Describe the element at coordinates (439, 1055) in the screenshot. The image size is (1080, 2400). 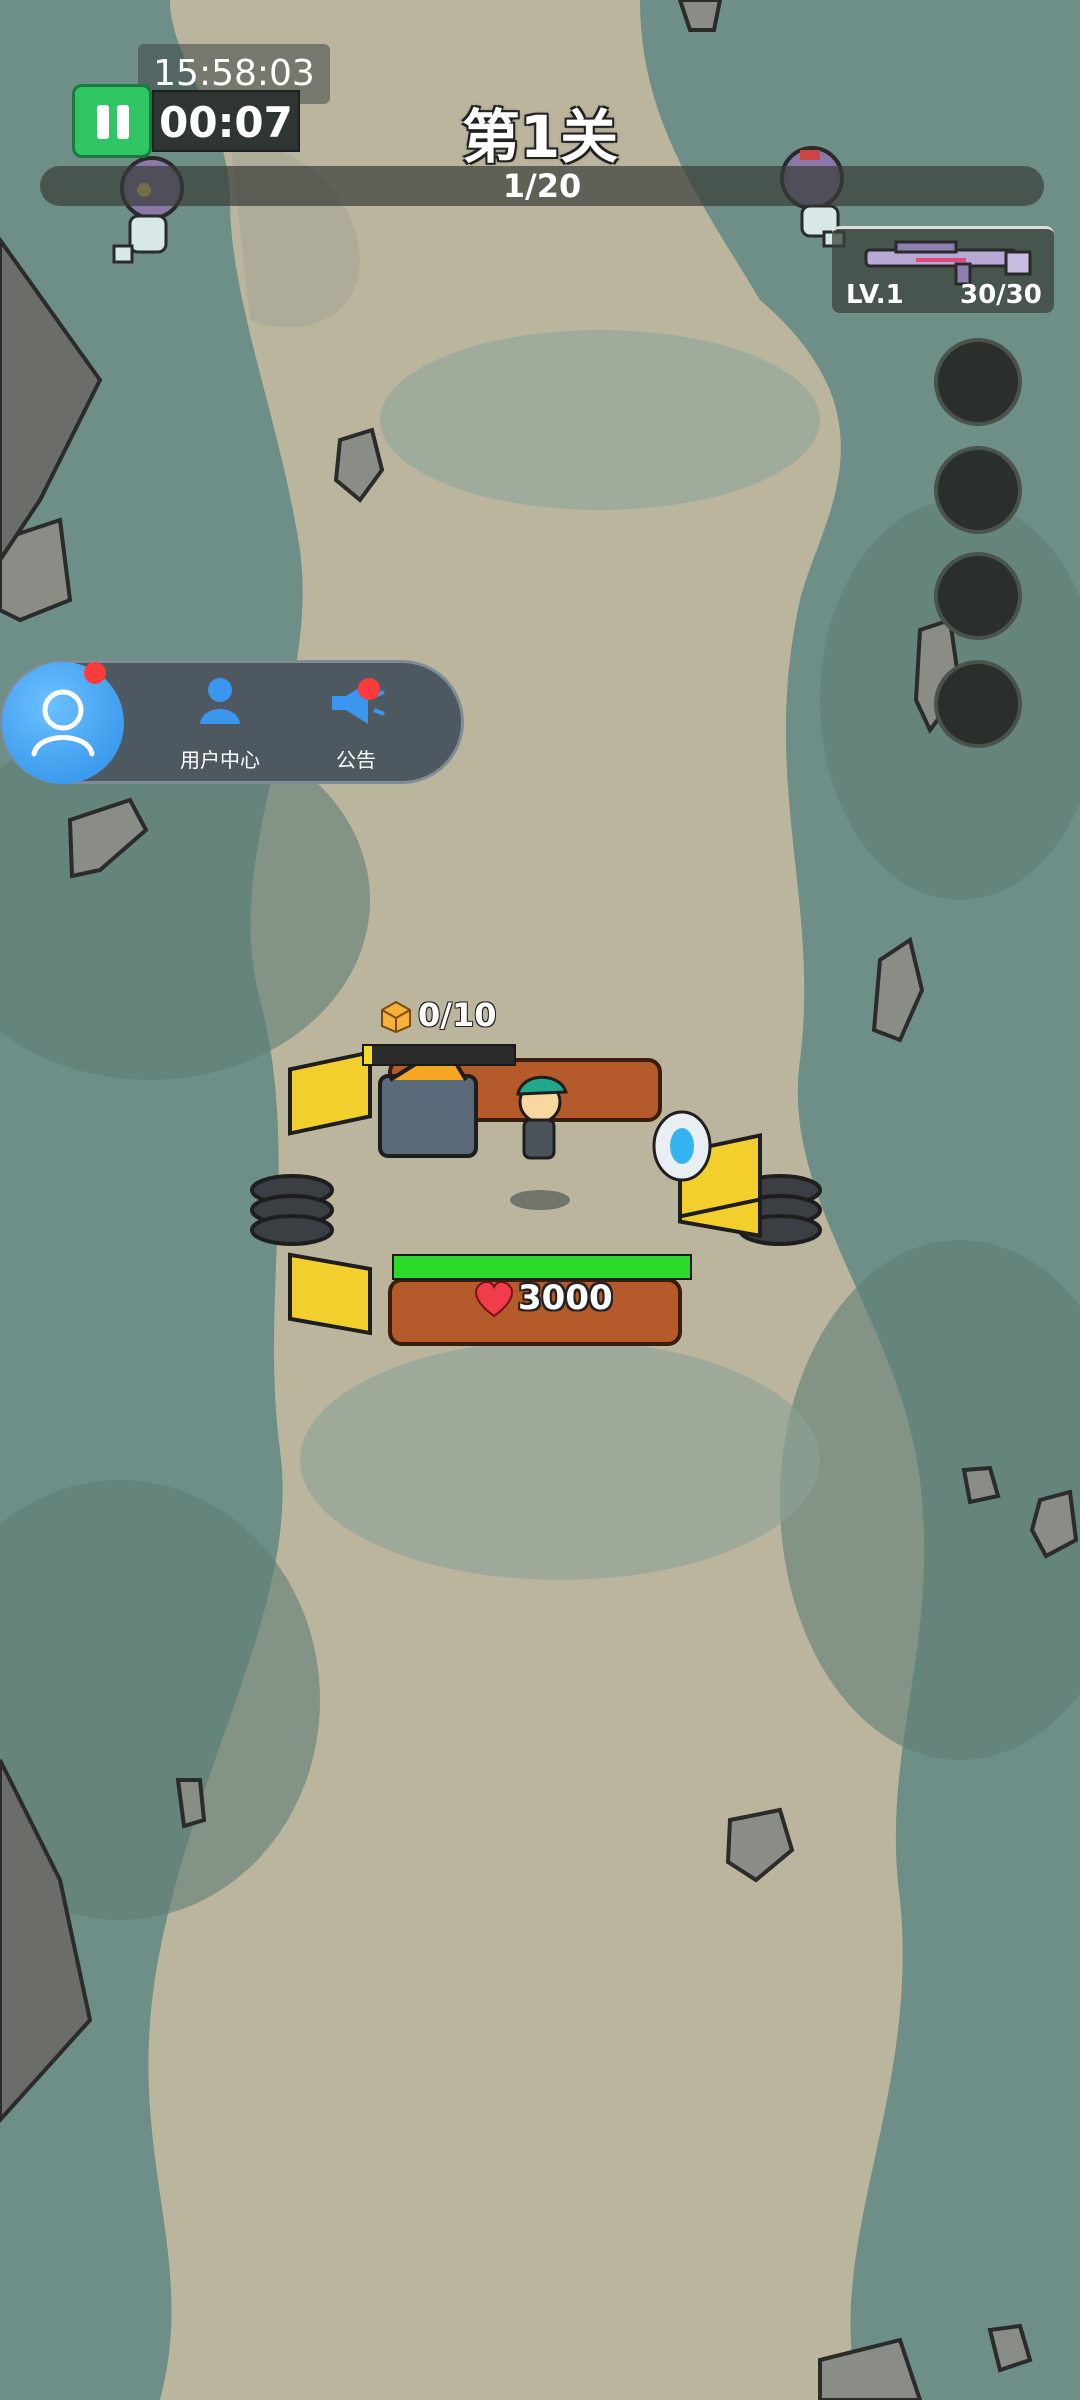
I see `crate-progress-bar` at that location.